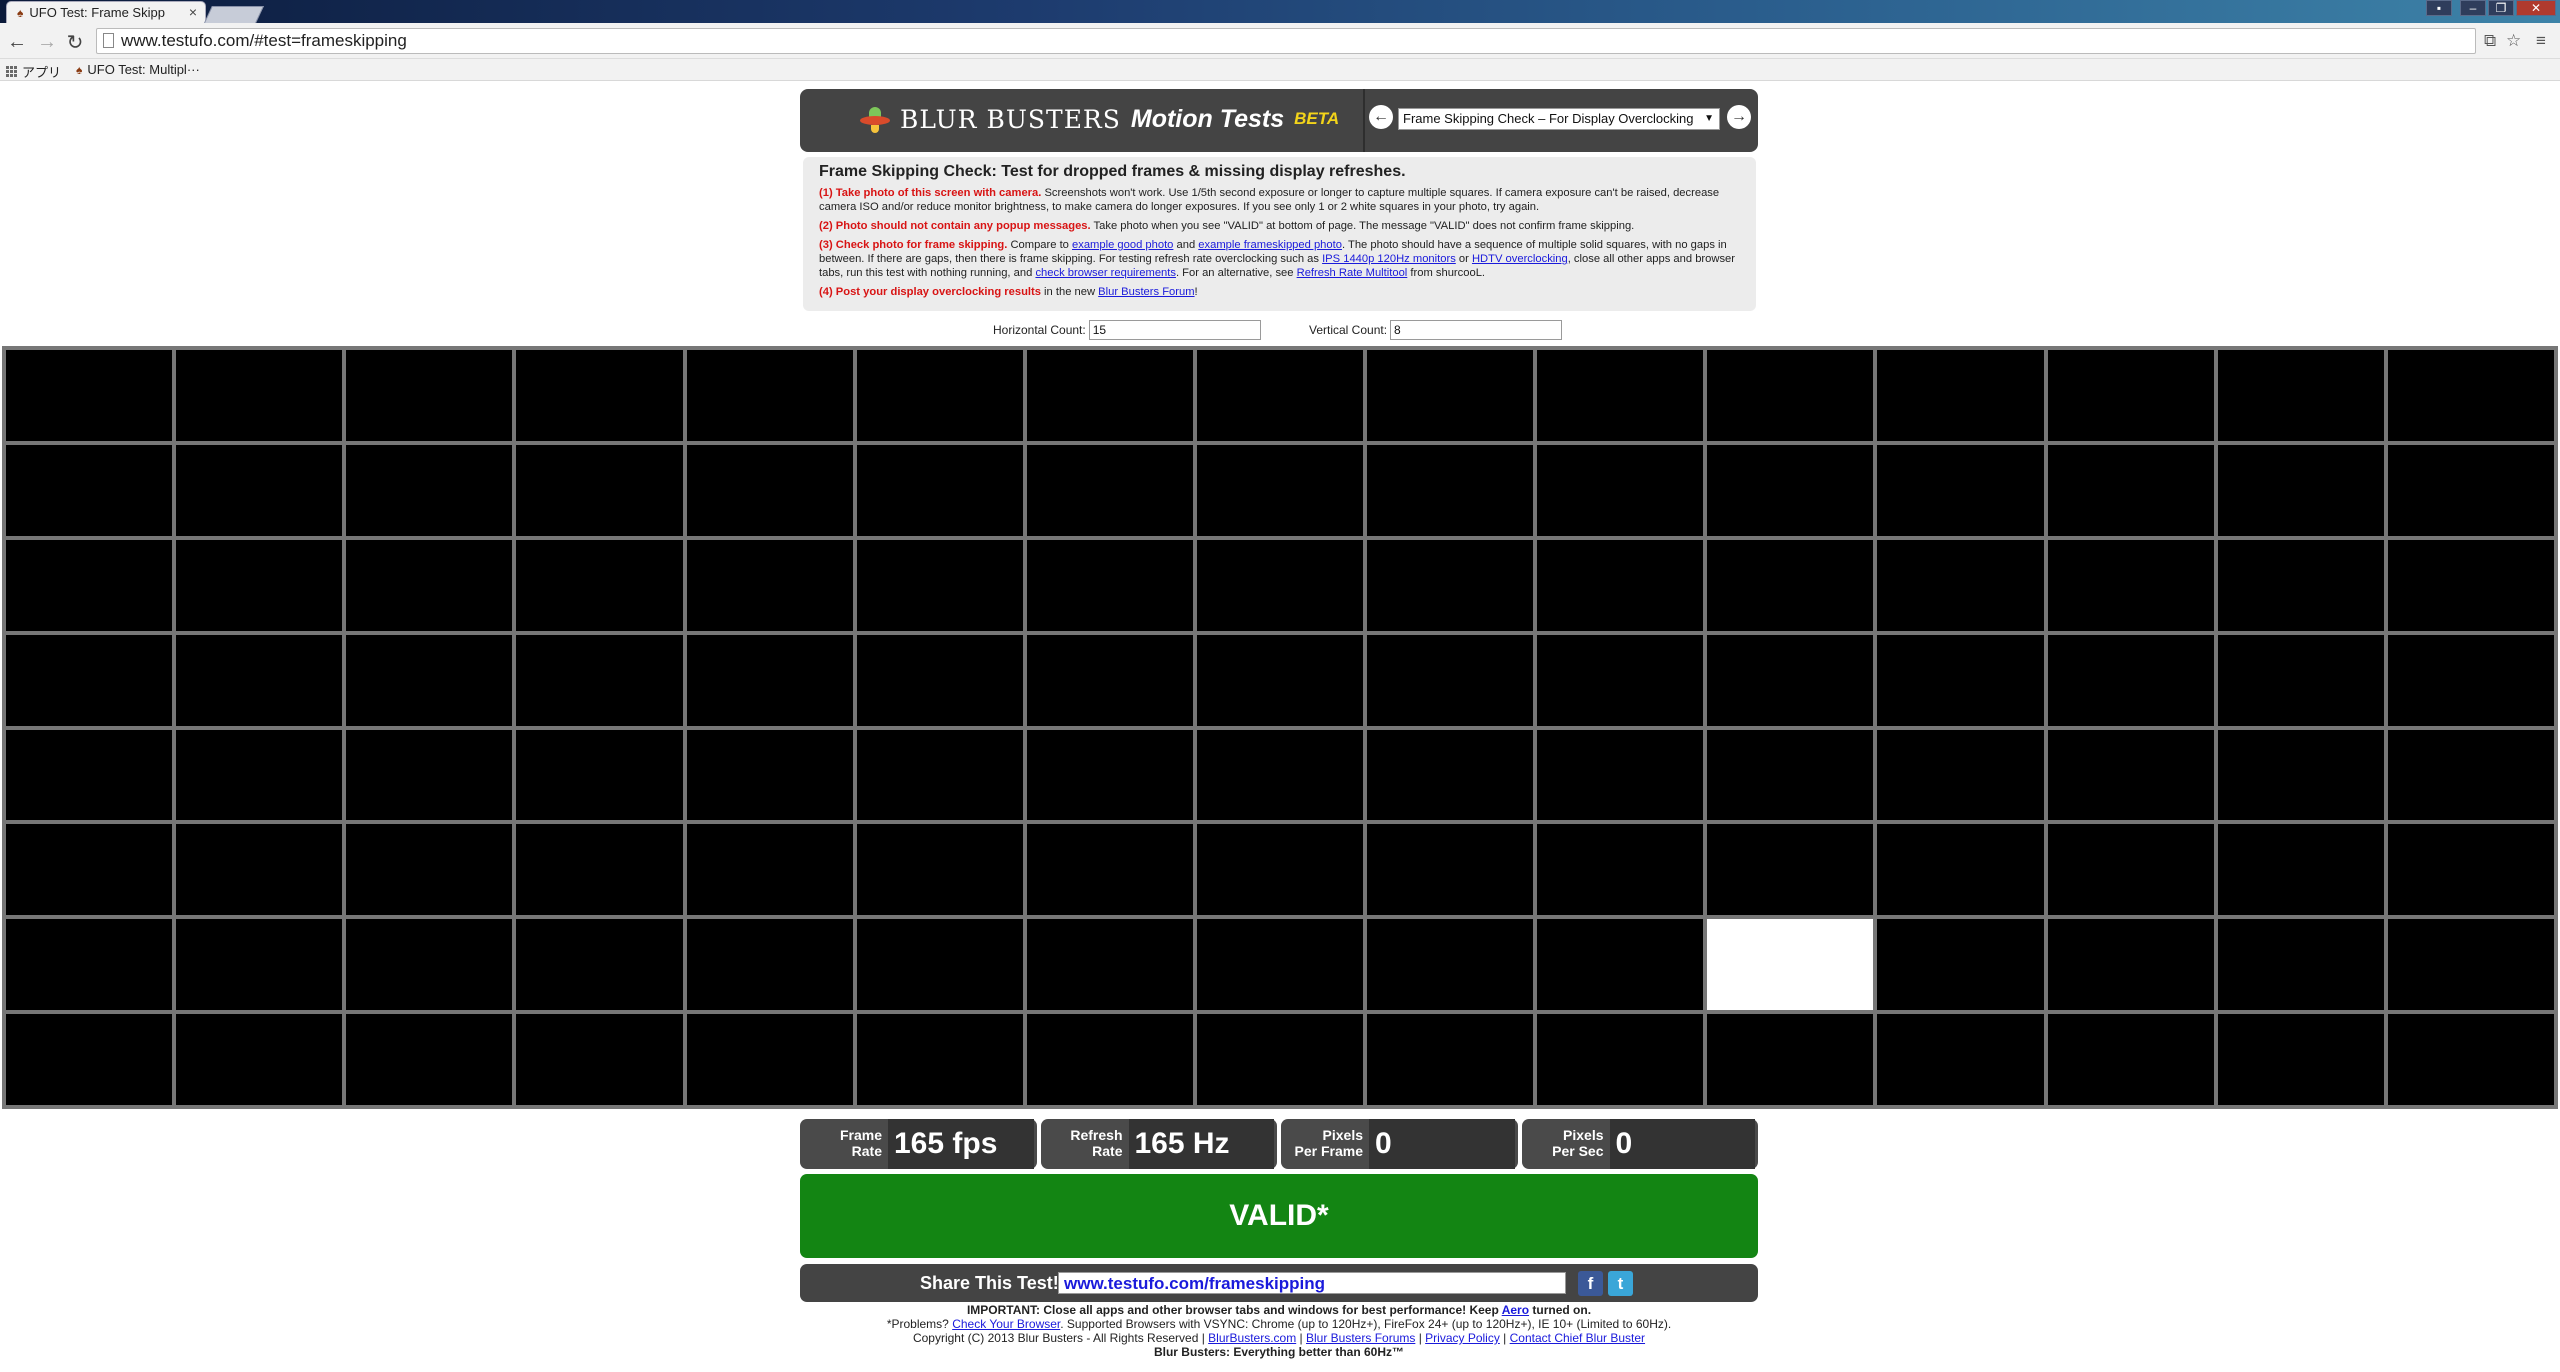 Image resolution: width=2560 pixels, height=1372 pixels. What do you see at coordinates (1682, 1144) in the screenshot?
I see `pixels-per-sec-value: 0` at bounding box center [1682, 1144].